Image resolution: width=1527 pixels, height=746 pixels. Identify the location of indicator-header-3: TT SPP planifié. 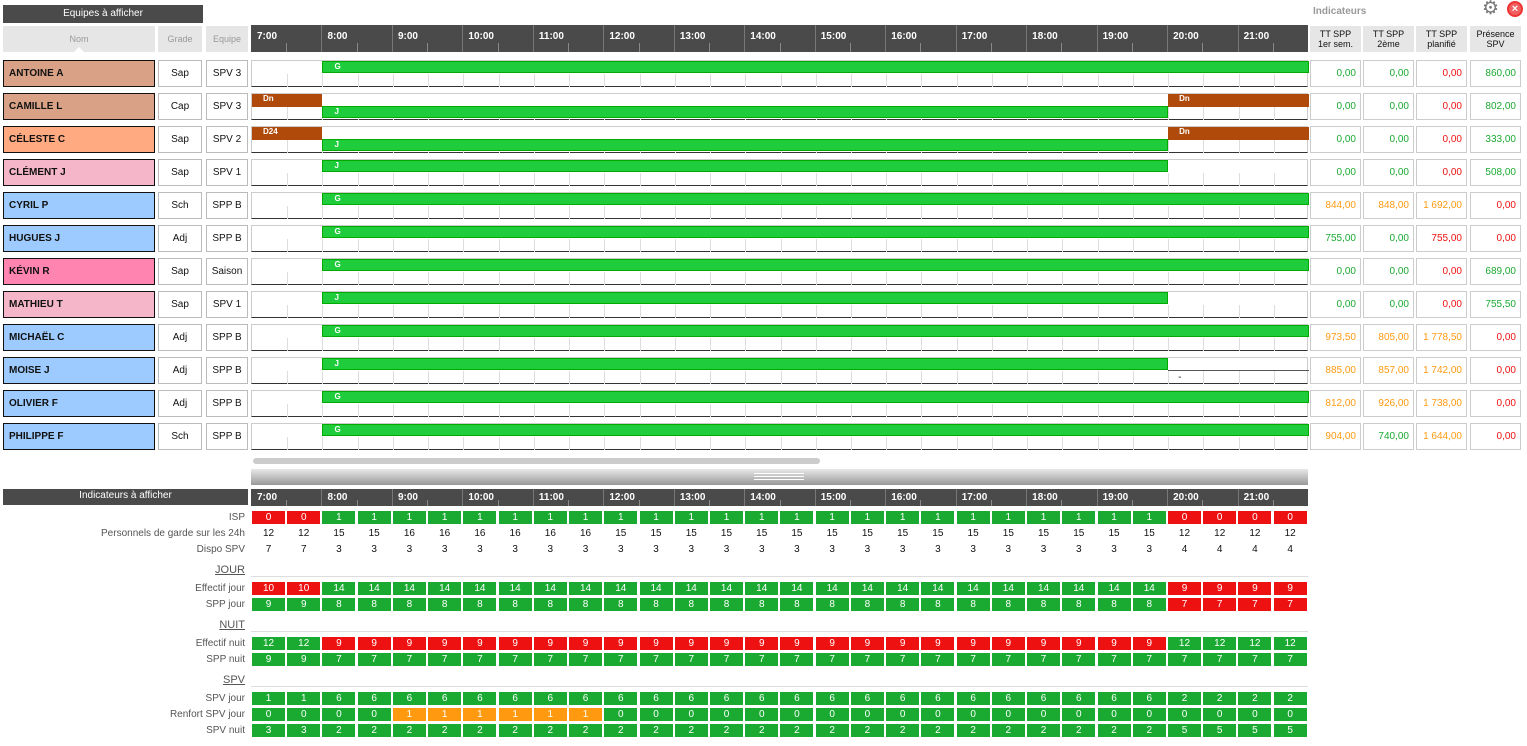
(1441, 39).